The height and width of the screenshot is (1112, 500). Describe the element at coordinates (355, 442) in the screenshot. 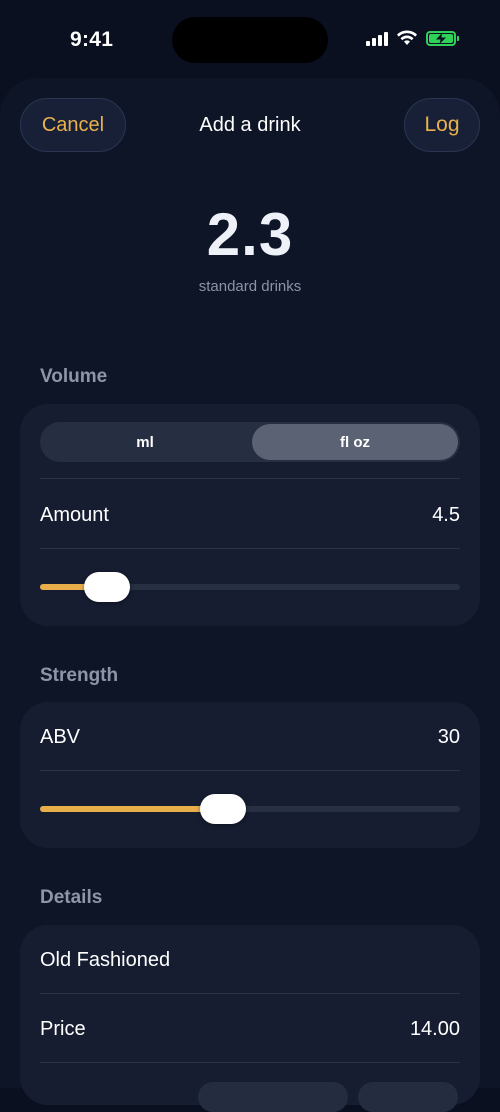

I see `unit-option-fl-oz: fl oz` at that location.